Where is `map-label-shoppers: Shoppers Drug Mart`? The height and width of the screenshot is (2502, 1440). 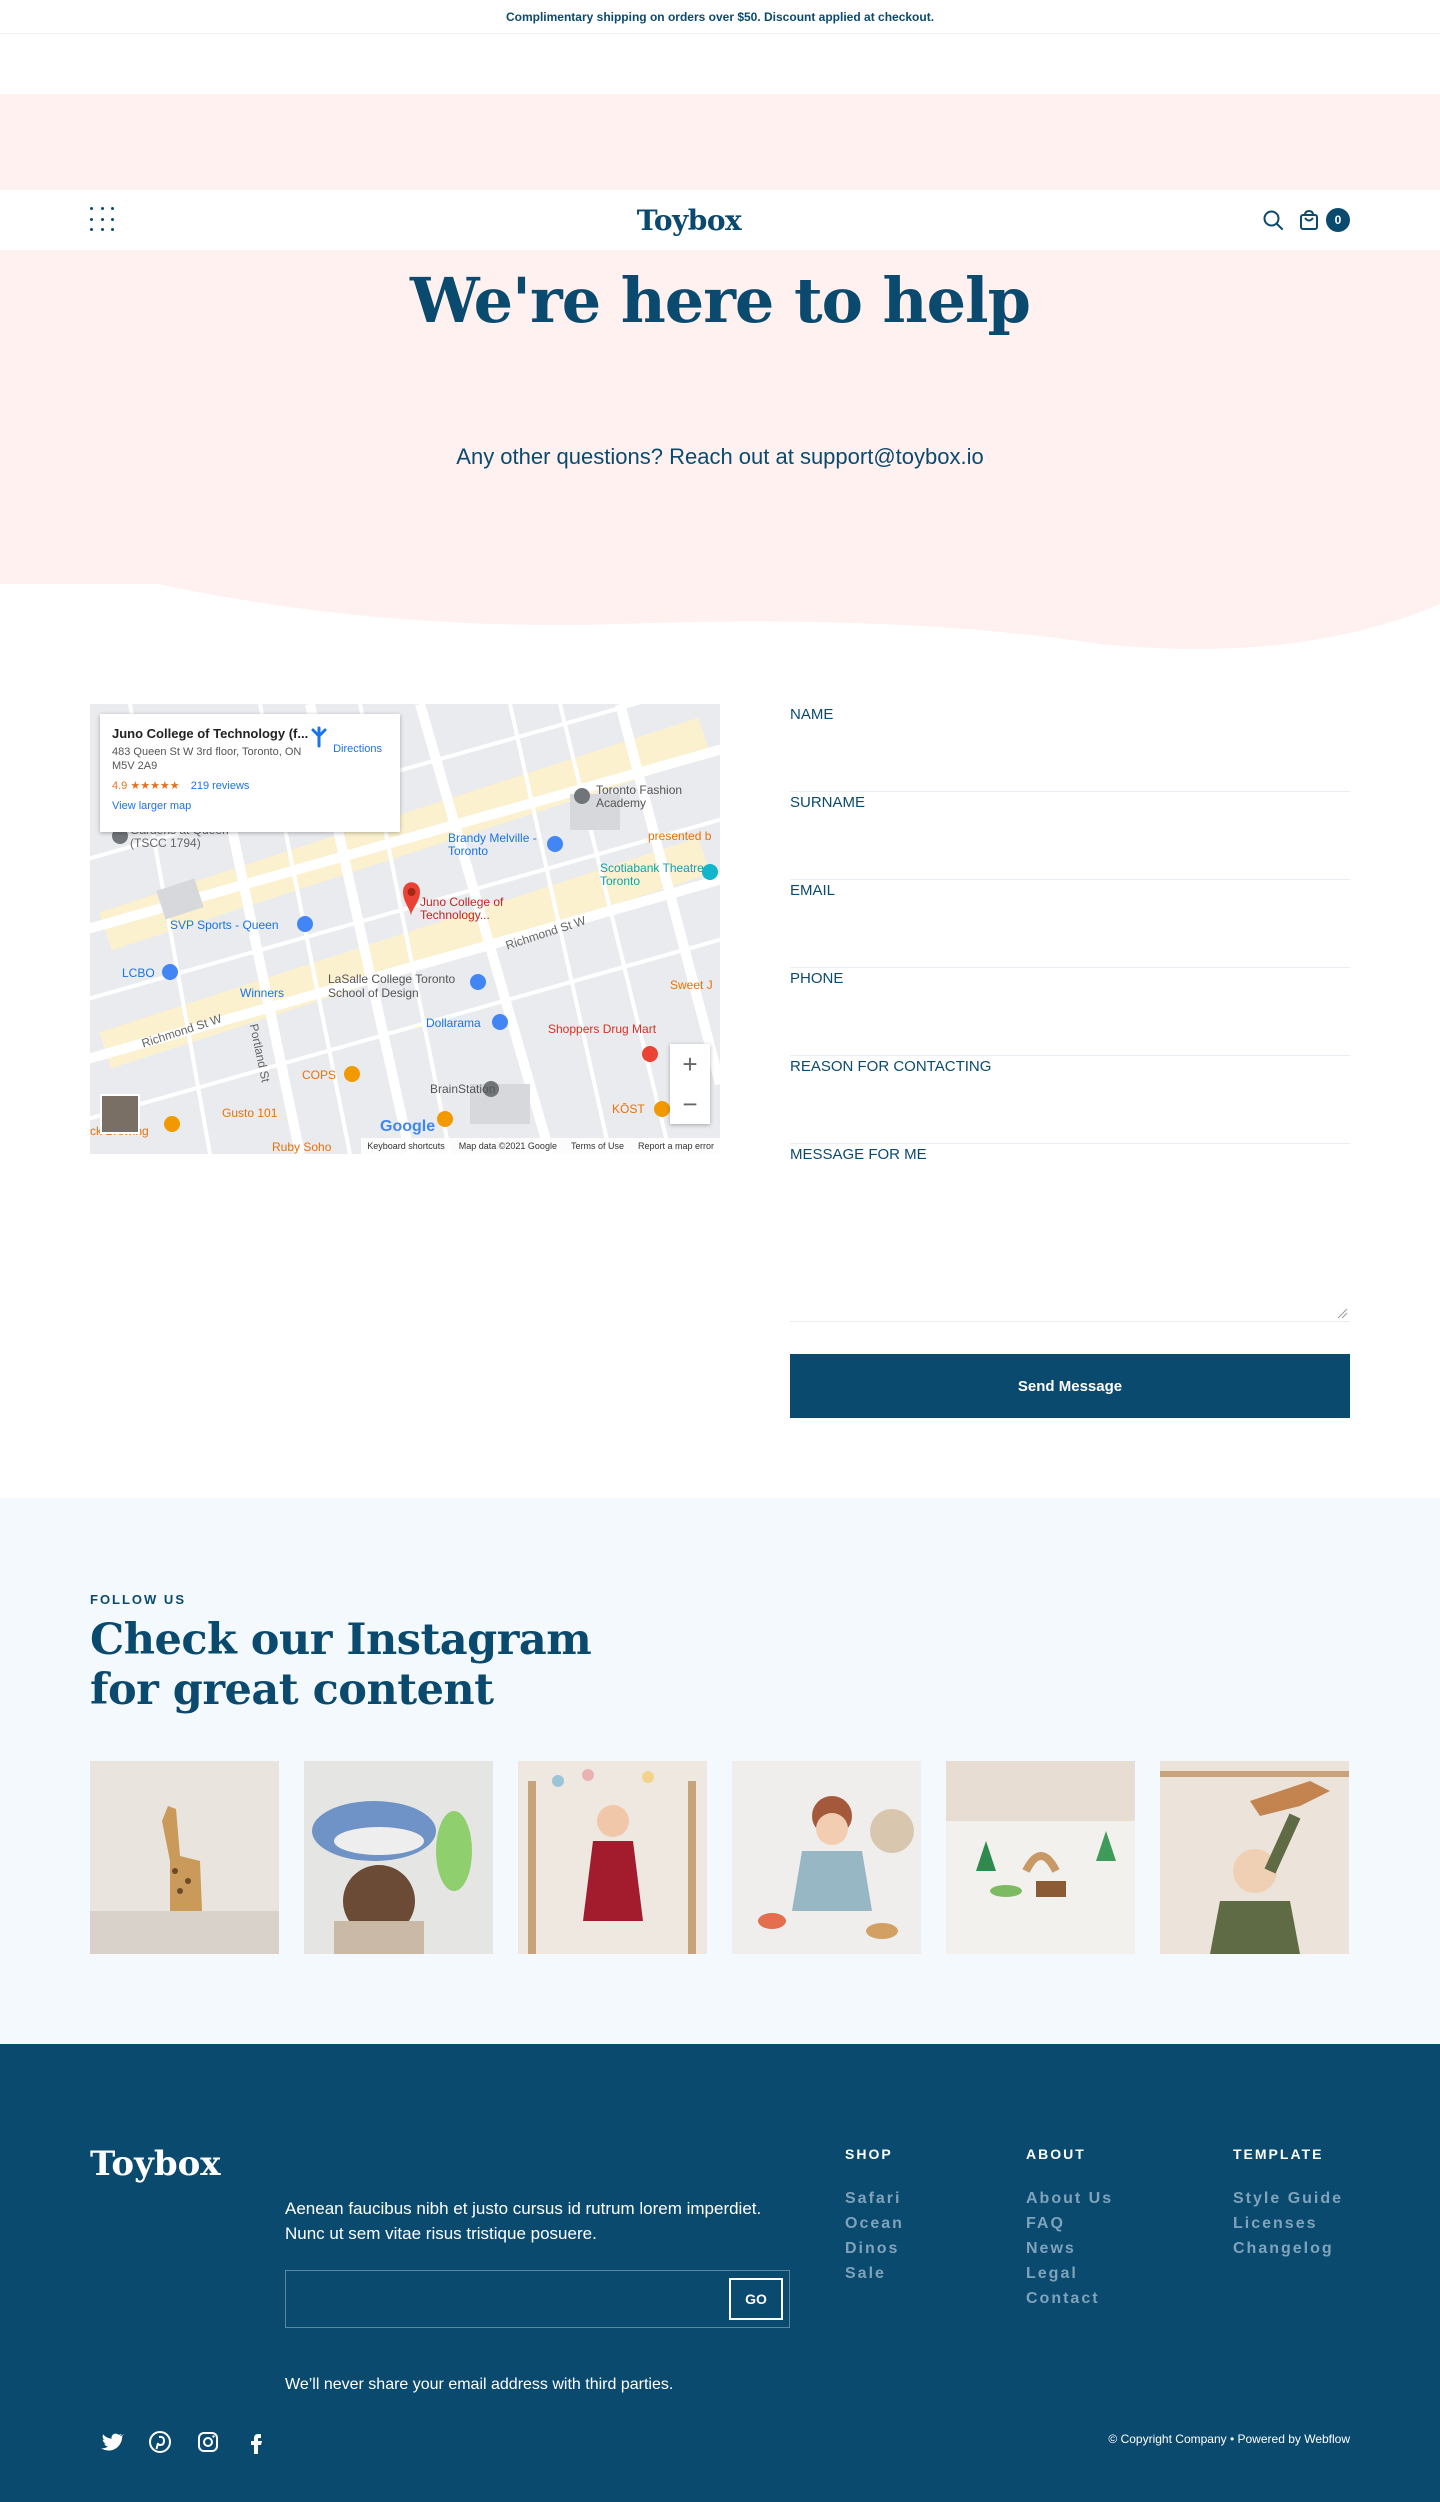
map-label-shoppers: Shoppers Drug Mart is located at coordinates (602, 1029).